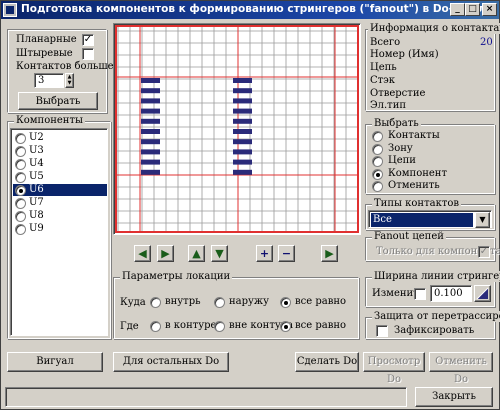  I want to click on contact-types-select: Все ▼, so click(430, 219).